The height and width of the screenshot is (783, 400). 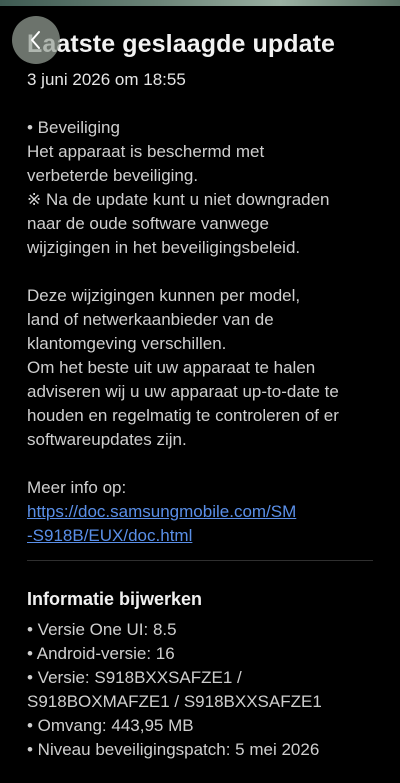 What do you see at coordinates (200, 560) in the screenshot?
I see `section-divider` at bounding box center [200, 560].